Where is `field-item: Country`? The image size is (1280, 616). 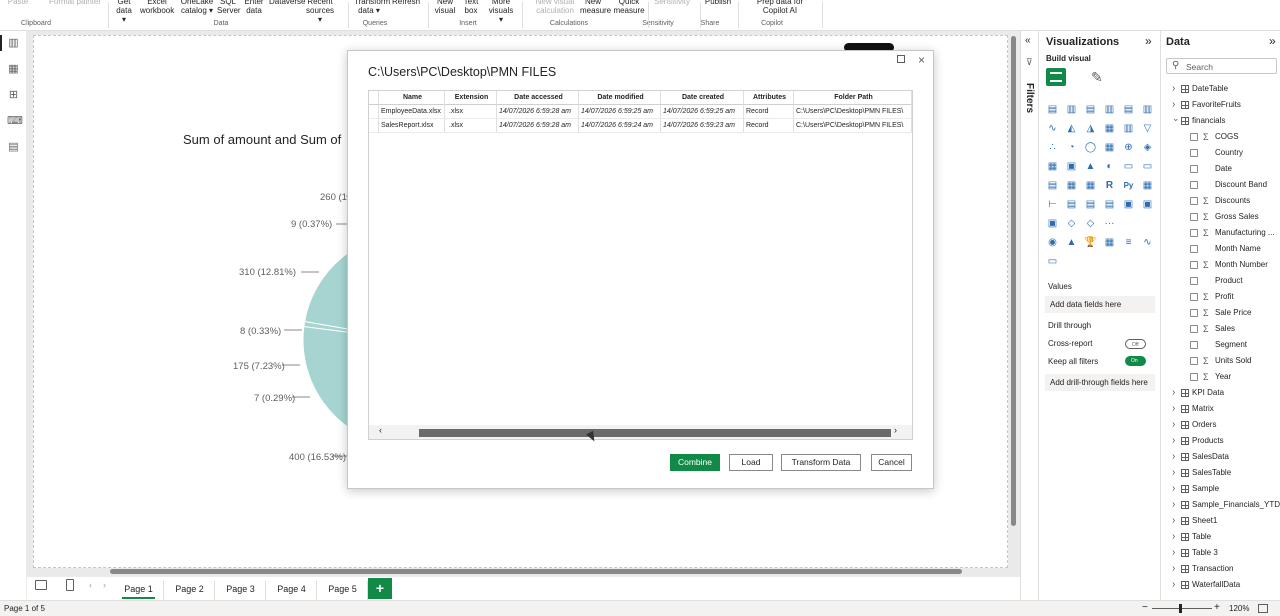
field-item: Country is located at coordinates (1220, 153).